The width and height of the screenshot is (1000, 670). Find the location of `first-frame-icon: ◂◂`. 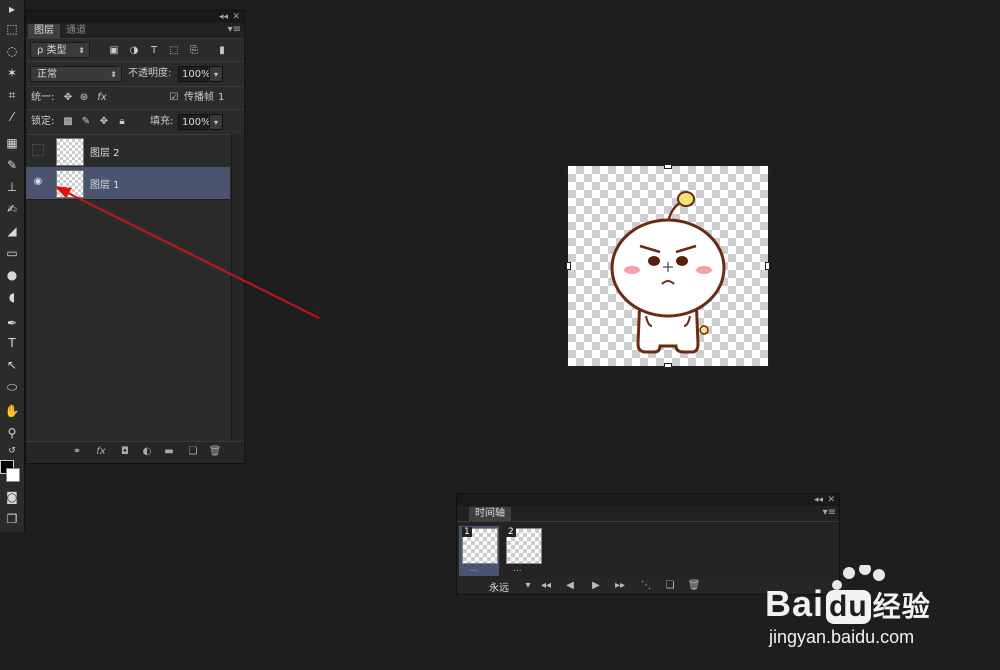

first-frame-icon: ◂◂ is located at coordinates (546, 586).